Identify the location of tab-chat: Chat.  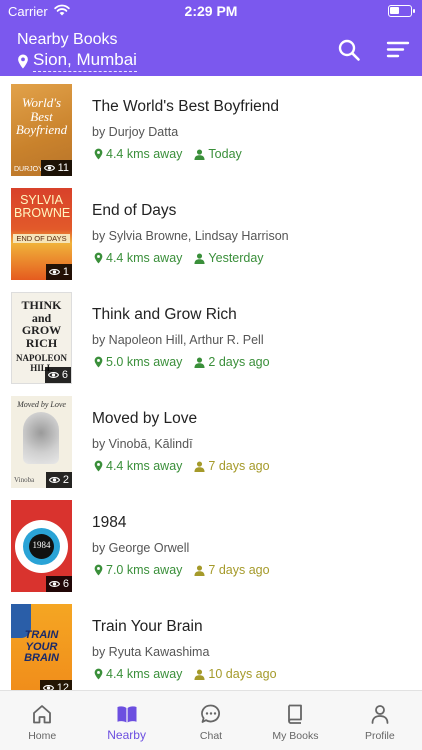
(211, 720).